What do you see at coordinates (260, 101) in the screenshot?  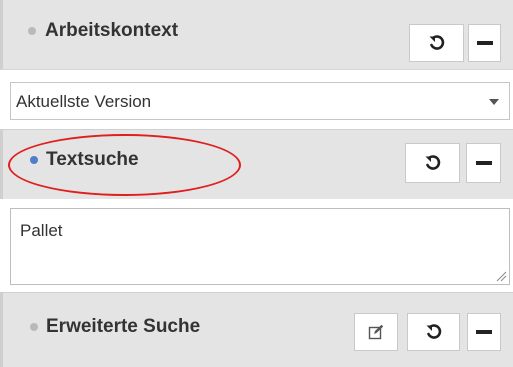 I see `version-select: Aktuellste Version` at bounding box center [260, 101].